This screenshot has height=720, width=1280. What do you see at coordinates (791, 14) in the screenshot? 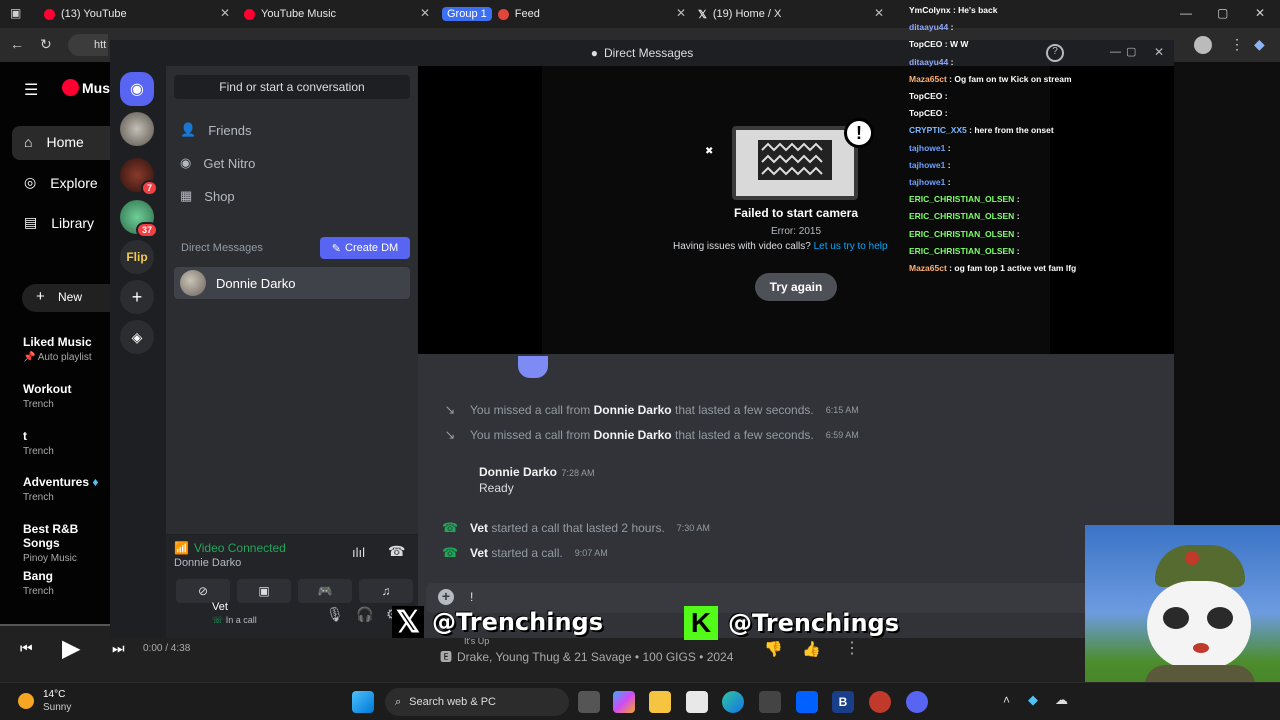
I see `tab-x-home: 𝕏 (19) Home / X ✕` at bounding box center [791, 14].